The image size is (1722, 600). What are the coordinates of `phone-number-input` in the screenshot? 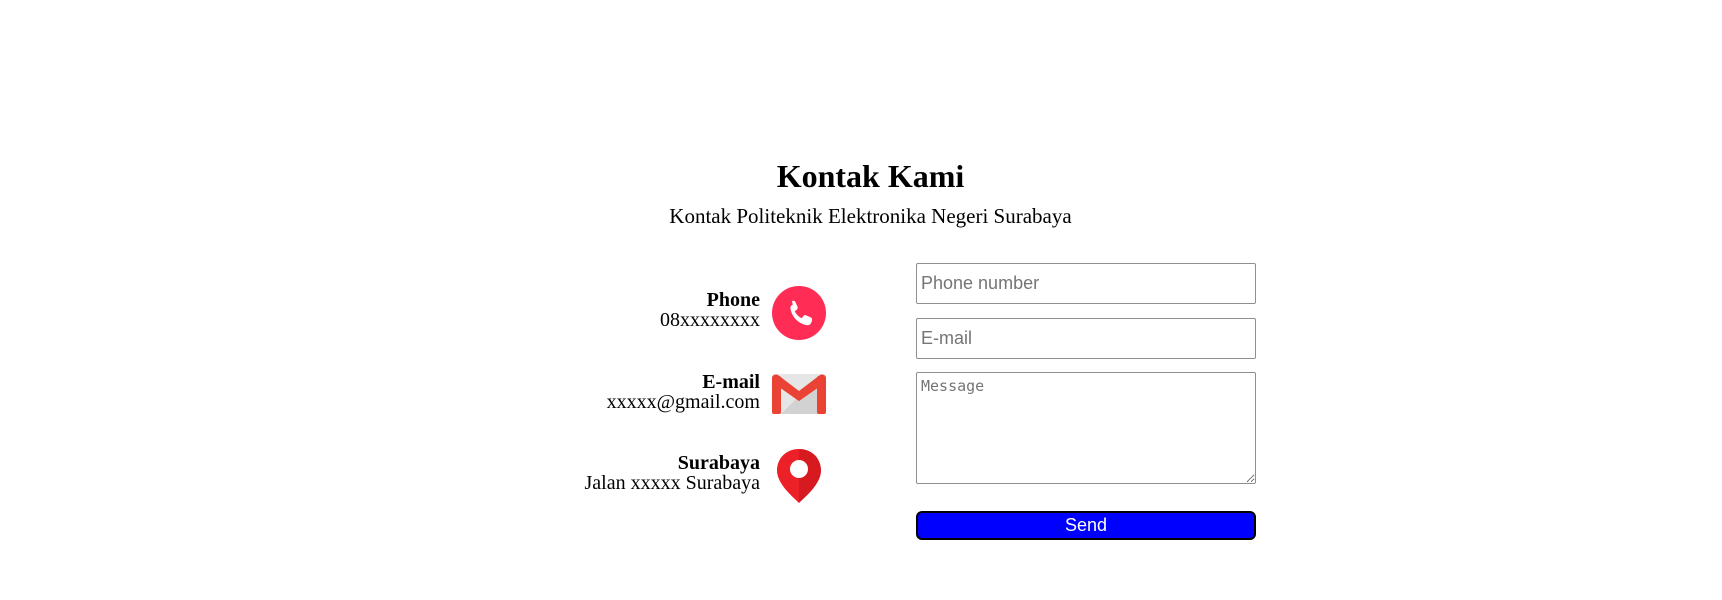 It's located at (1086, 283).